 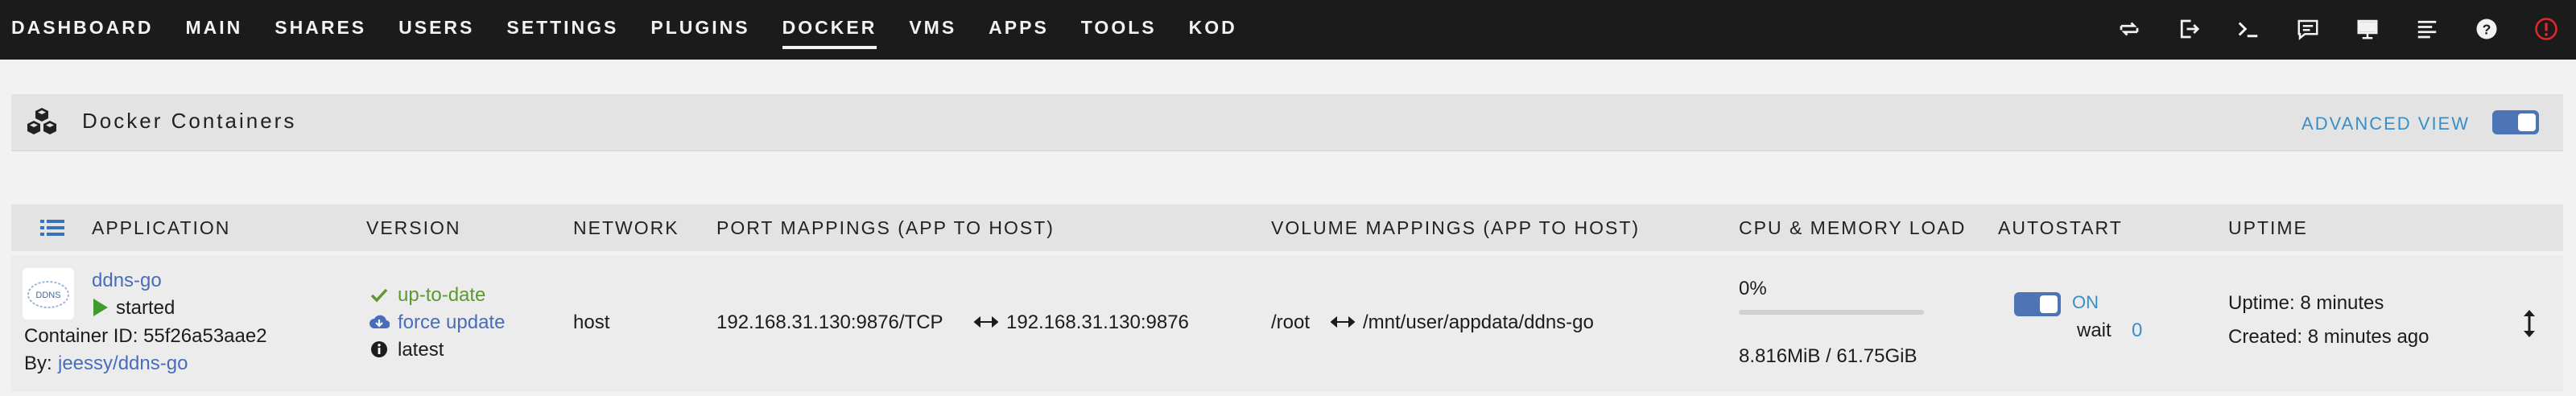 I want to click on nav-tools: TOOLS, so click(x=1119, y=30).